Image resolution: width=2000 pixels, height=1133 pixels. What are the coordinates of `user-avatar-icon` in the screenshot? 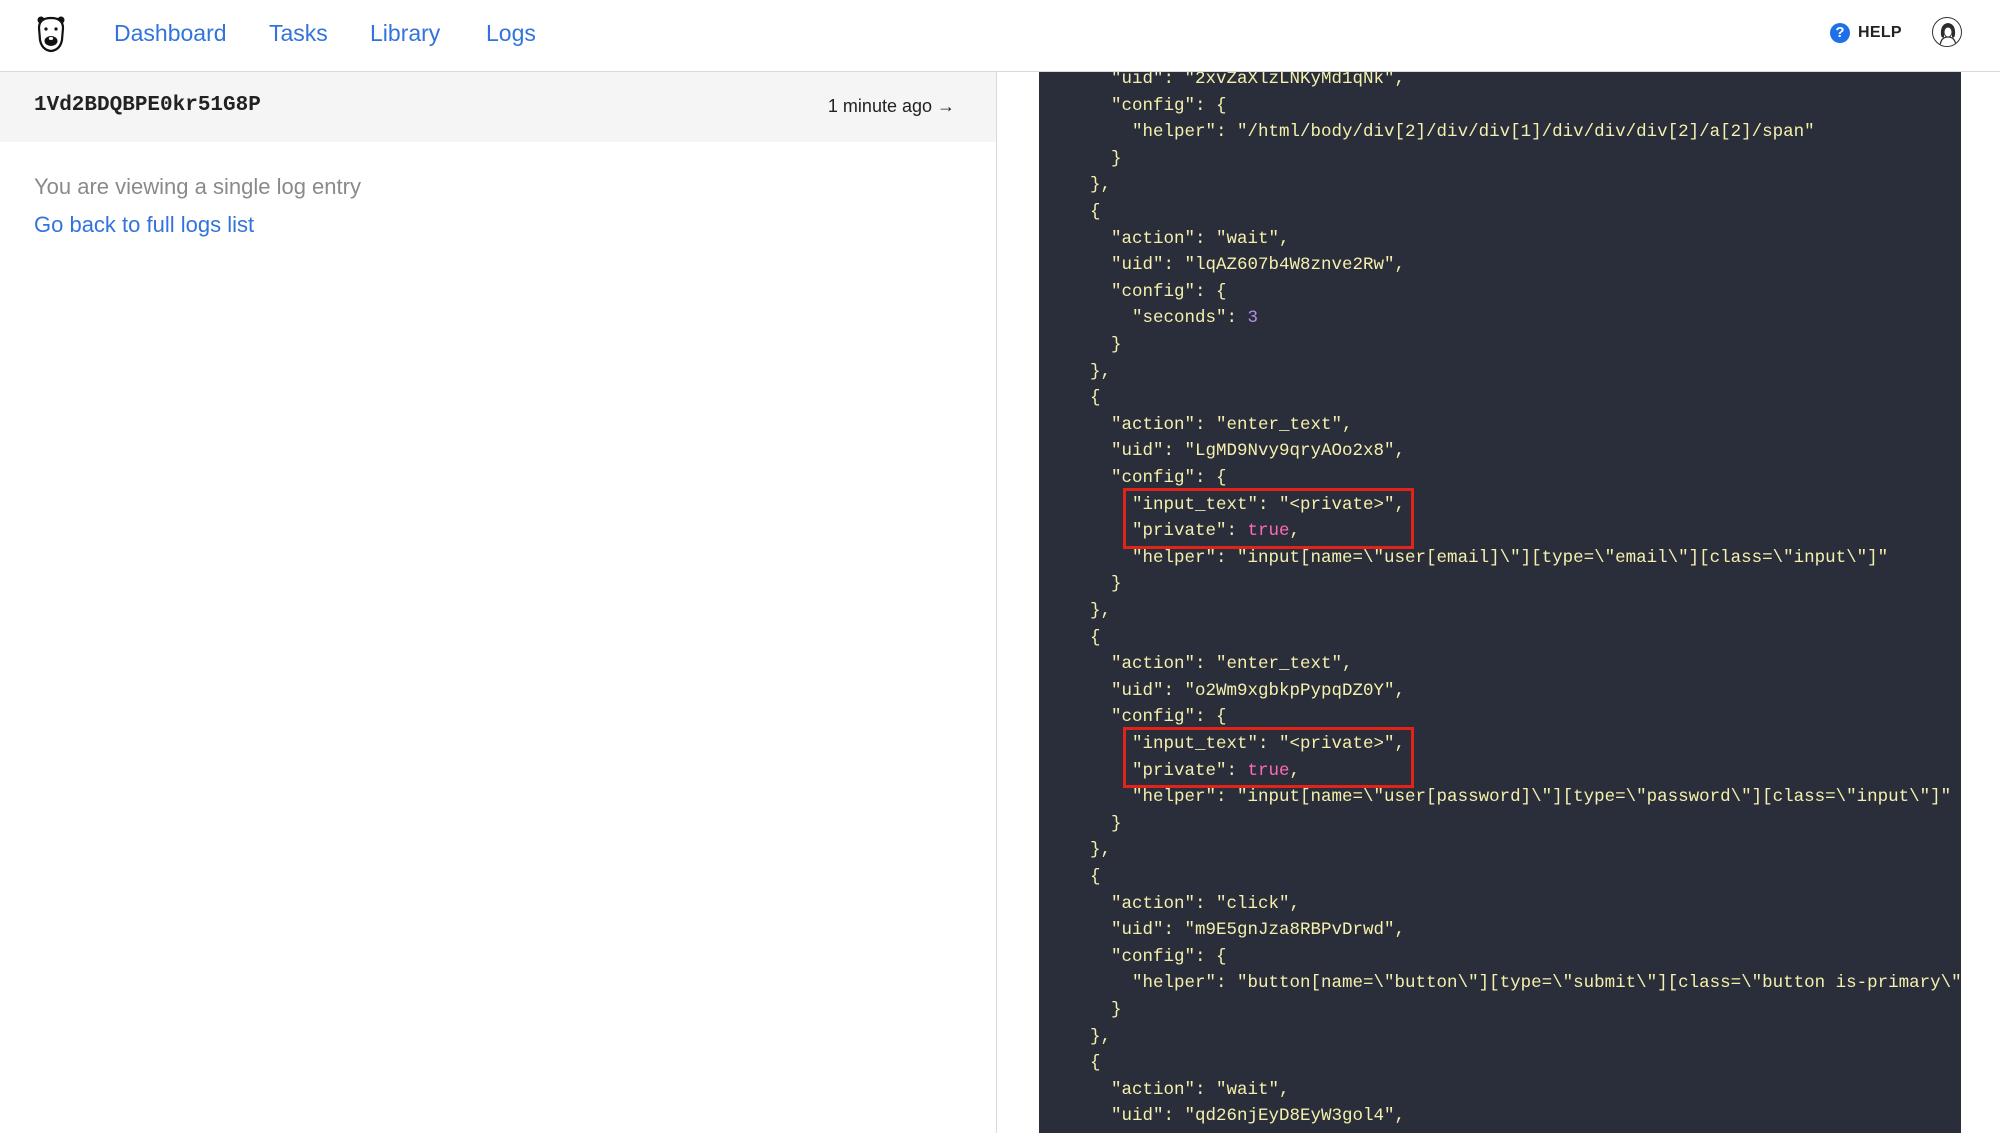 It's located at (1947, 32).